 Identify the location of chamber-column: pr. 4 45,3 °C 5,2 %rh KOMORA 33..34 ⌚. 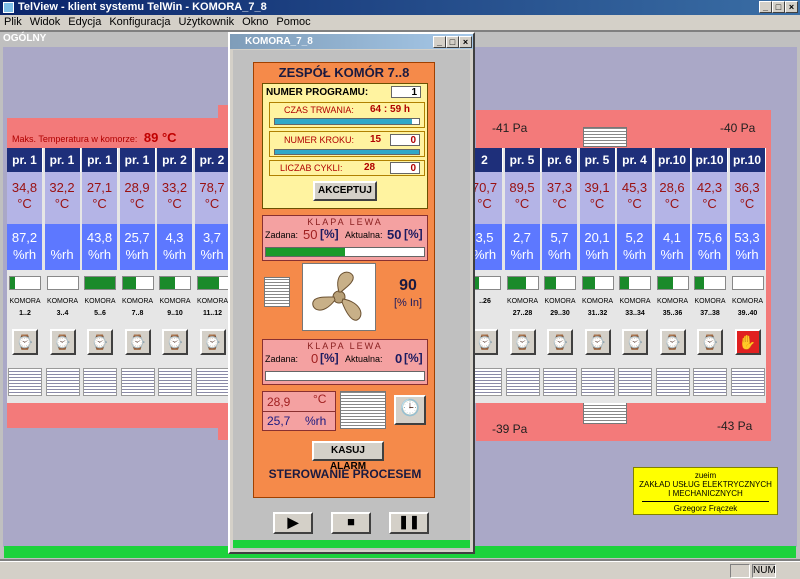
(635, 275).